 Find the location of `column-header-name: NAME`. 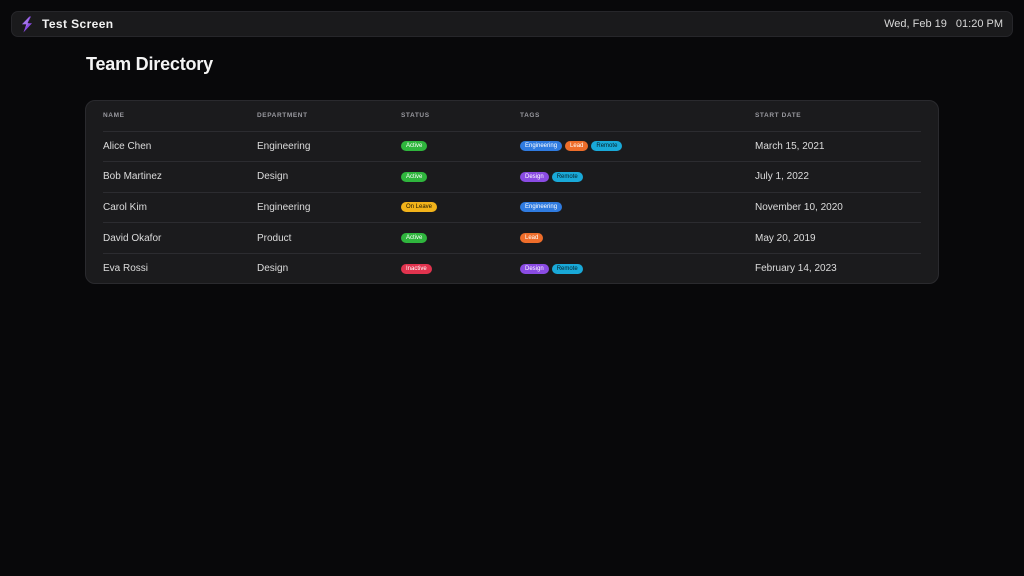

column-header-name: NAME is located at coordinates (180, 116).